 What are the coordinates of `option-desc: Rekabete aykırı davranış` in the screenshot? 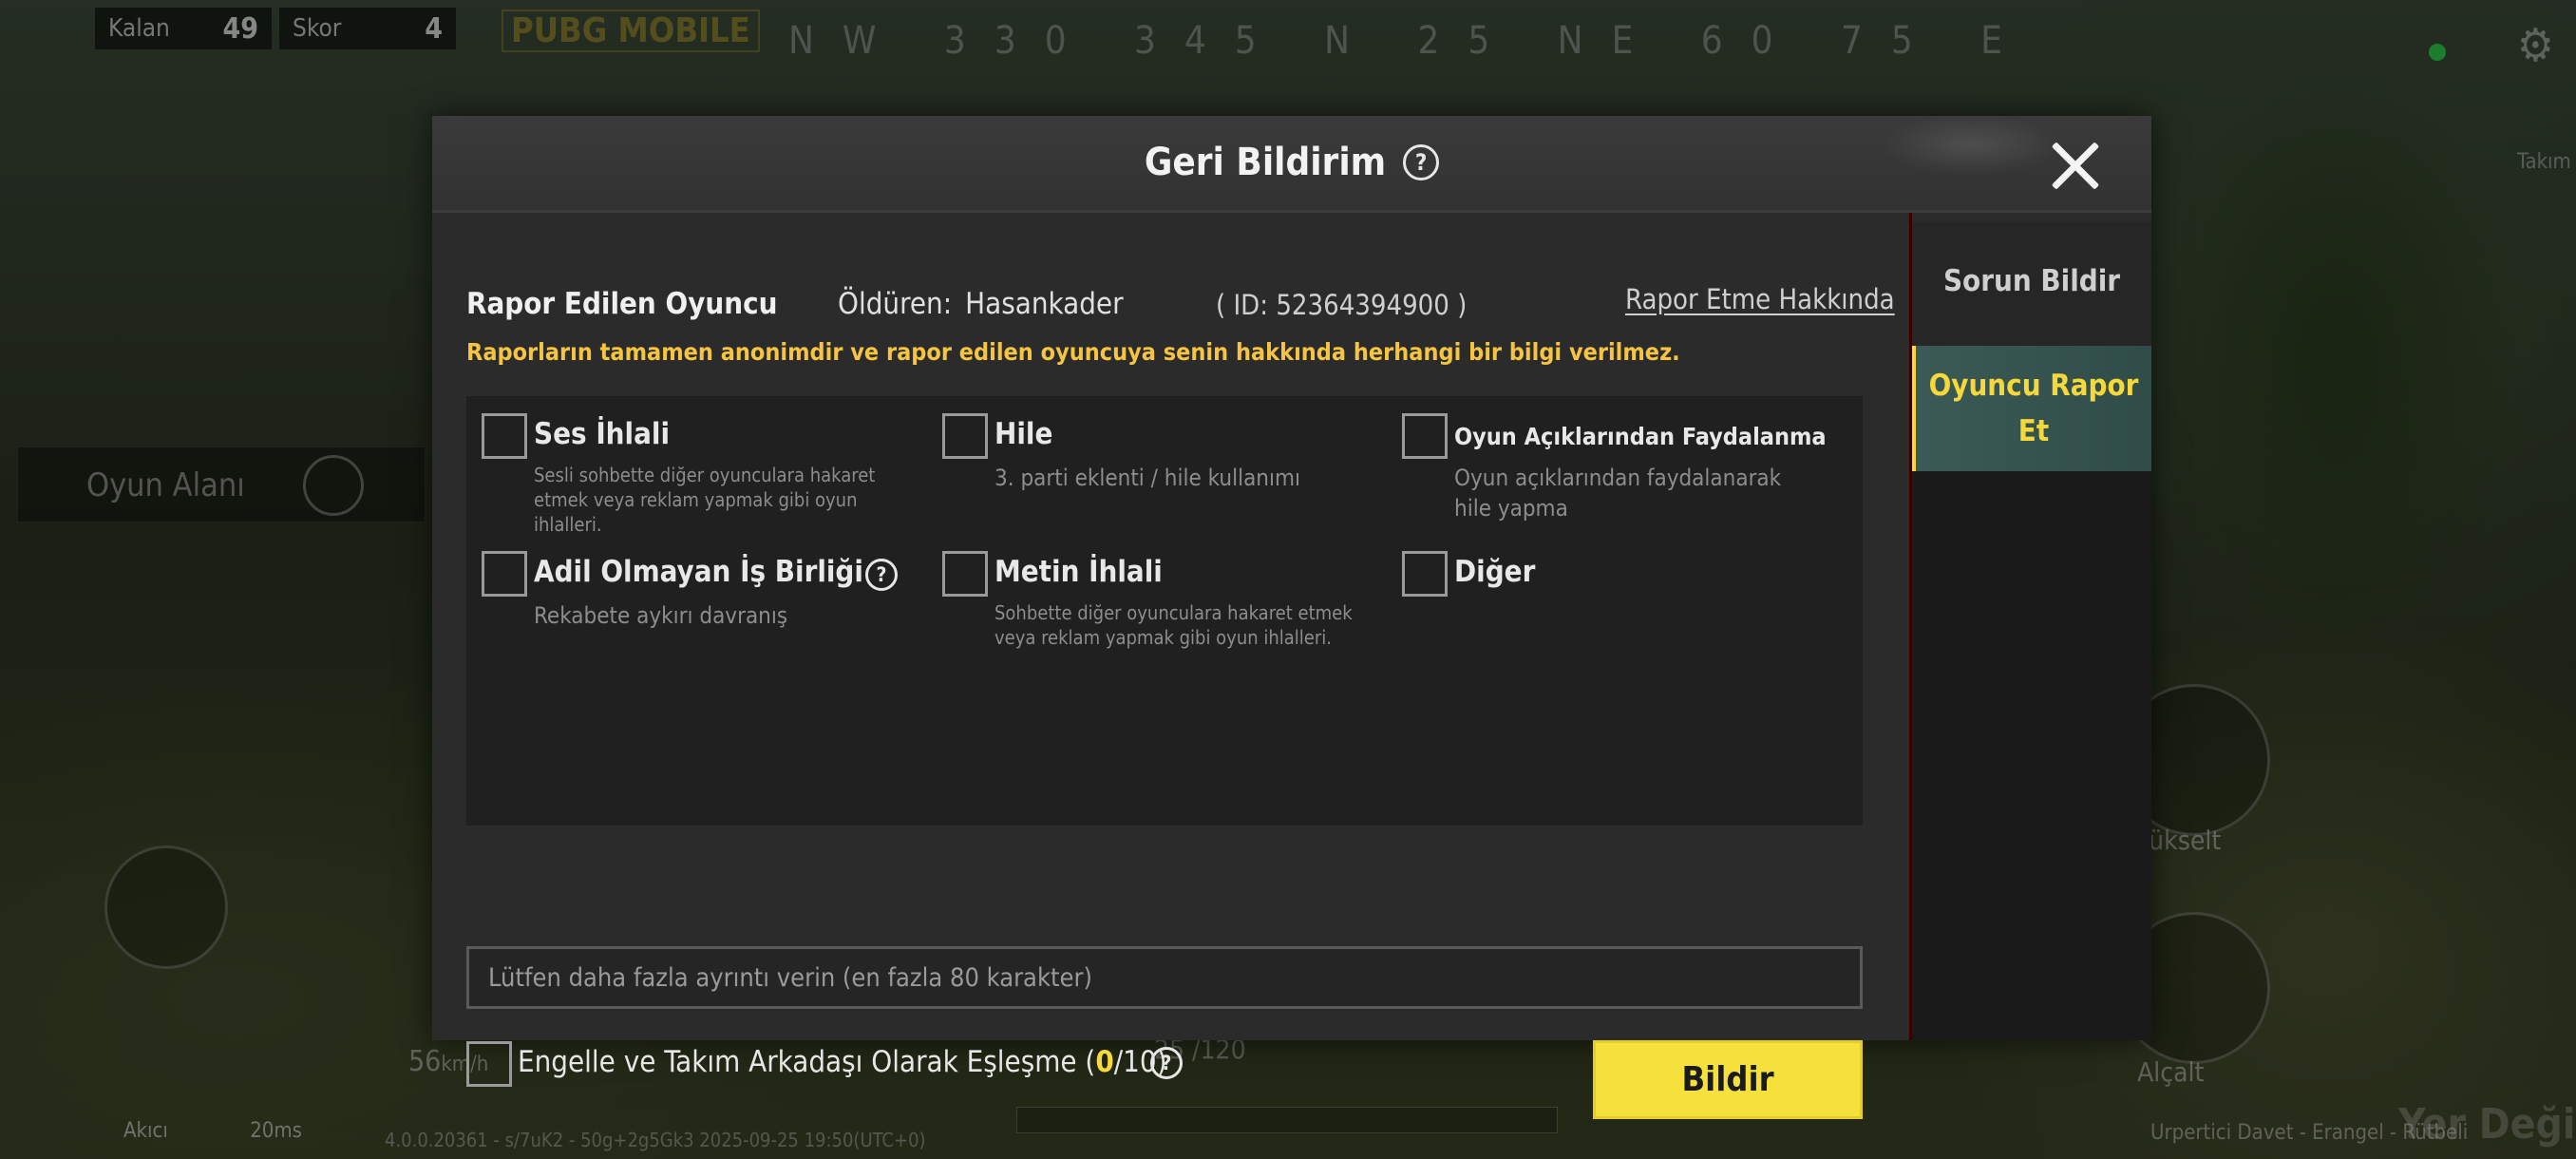 It's located at (661, 615).